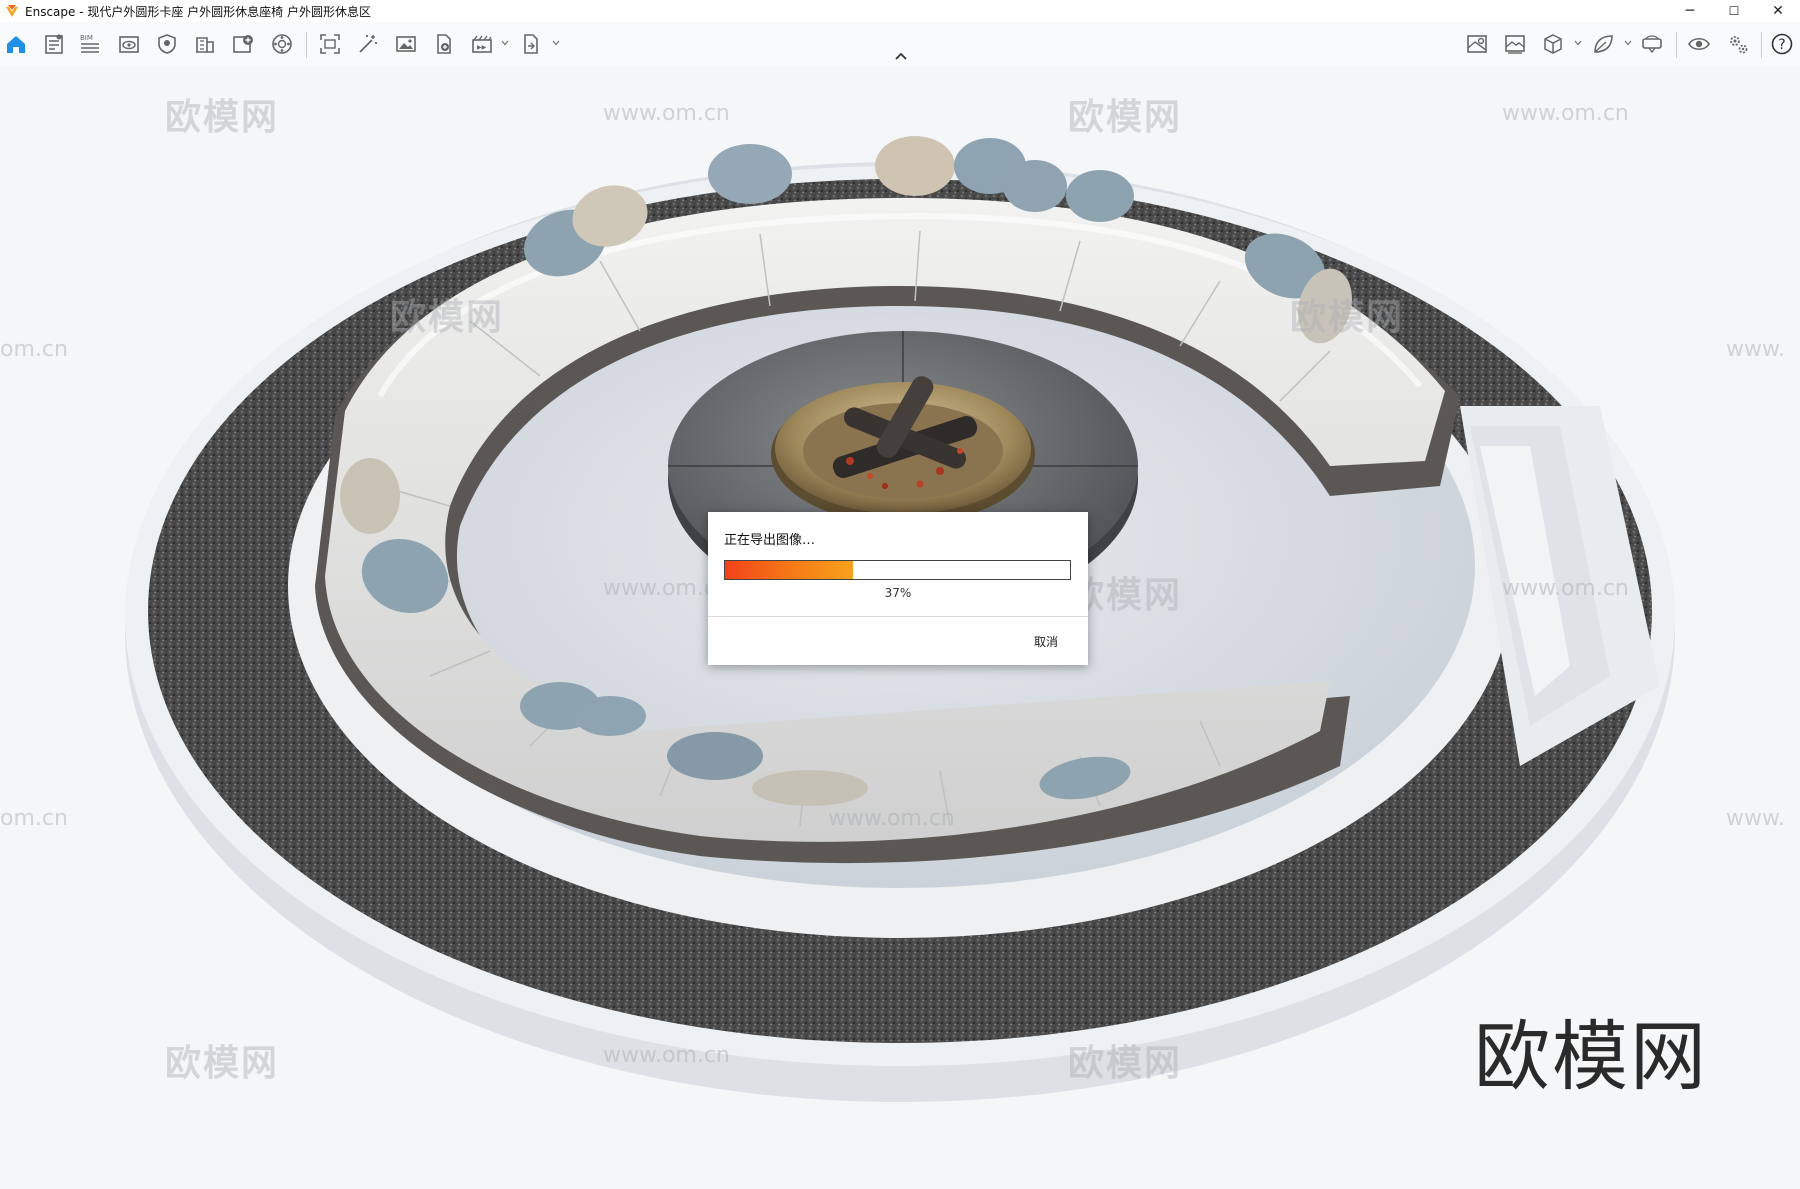 The height and width of the screenshot is (1189, 1800). What do you see at coordinates (243, 44) in the screenshot?
I see `add-view-icon` at bounding box center [243, 44].